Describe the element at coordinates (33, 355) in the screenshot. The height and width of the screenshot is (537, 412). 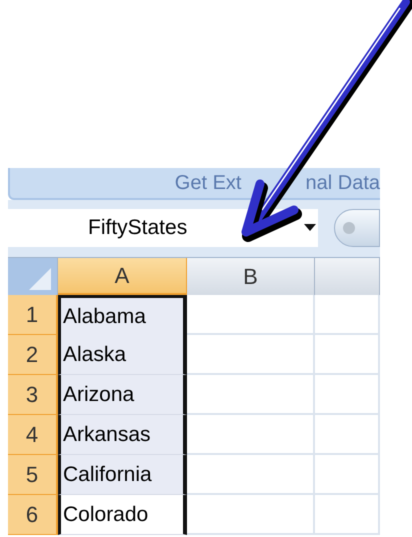
I see `row-header: 2` at that location.